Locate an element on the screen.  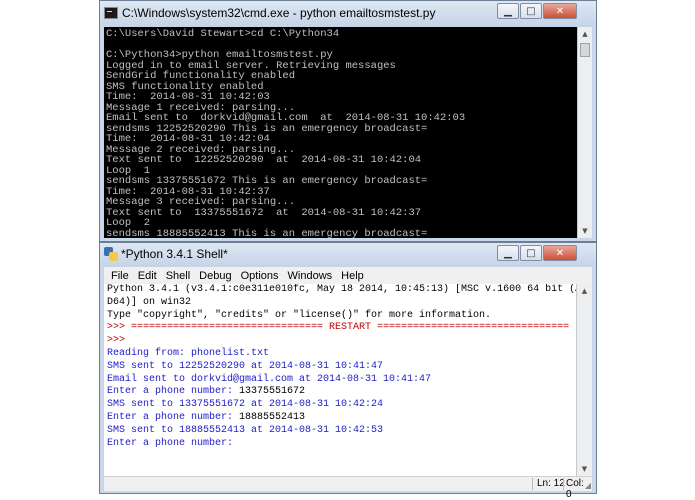
shell-maximize-button: □ is located at coordinates (531, 253).